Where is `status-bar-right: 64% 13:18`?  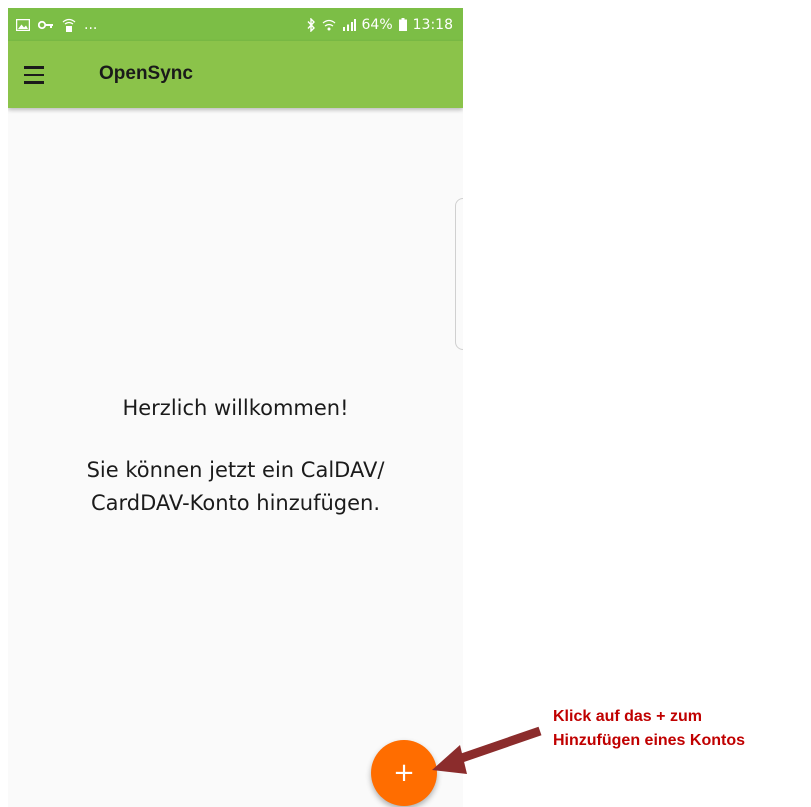 status-bar-right: 64% 13:18 is located at coordinates (379, 24).